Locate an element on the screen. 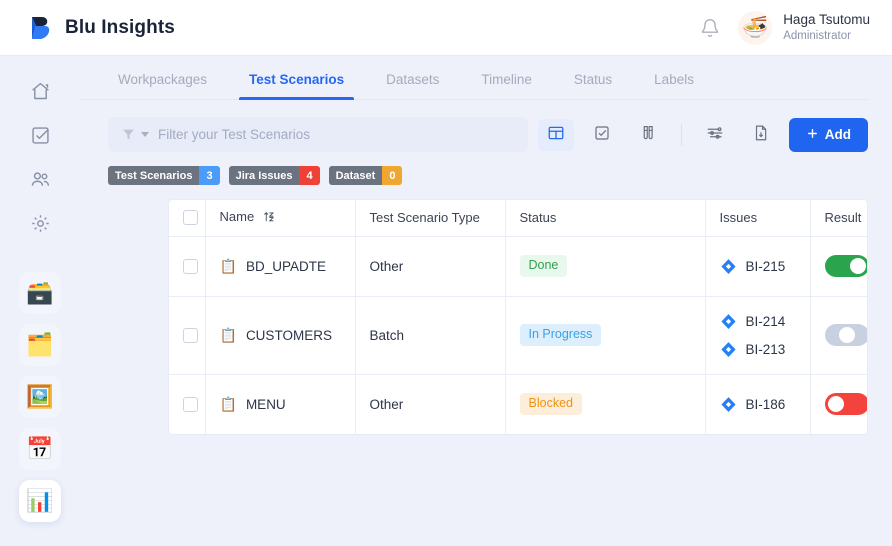  chip-test-scenarios: Test Scenarios 3 is located at coordinates (164, 175).